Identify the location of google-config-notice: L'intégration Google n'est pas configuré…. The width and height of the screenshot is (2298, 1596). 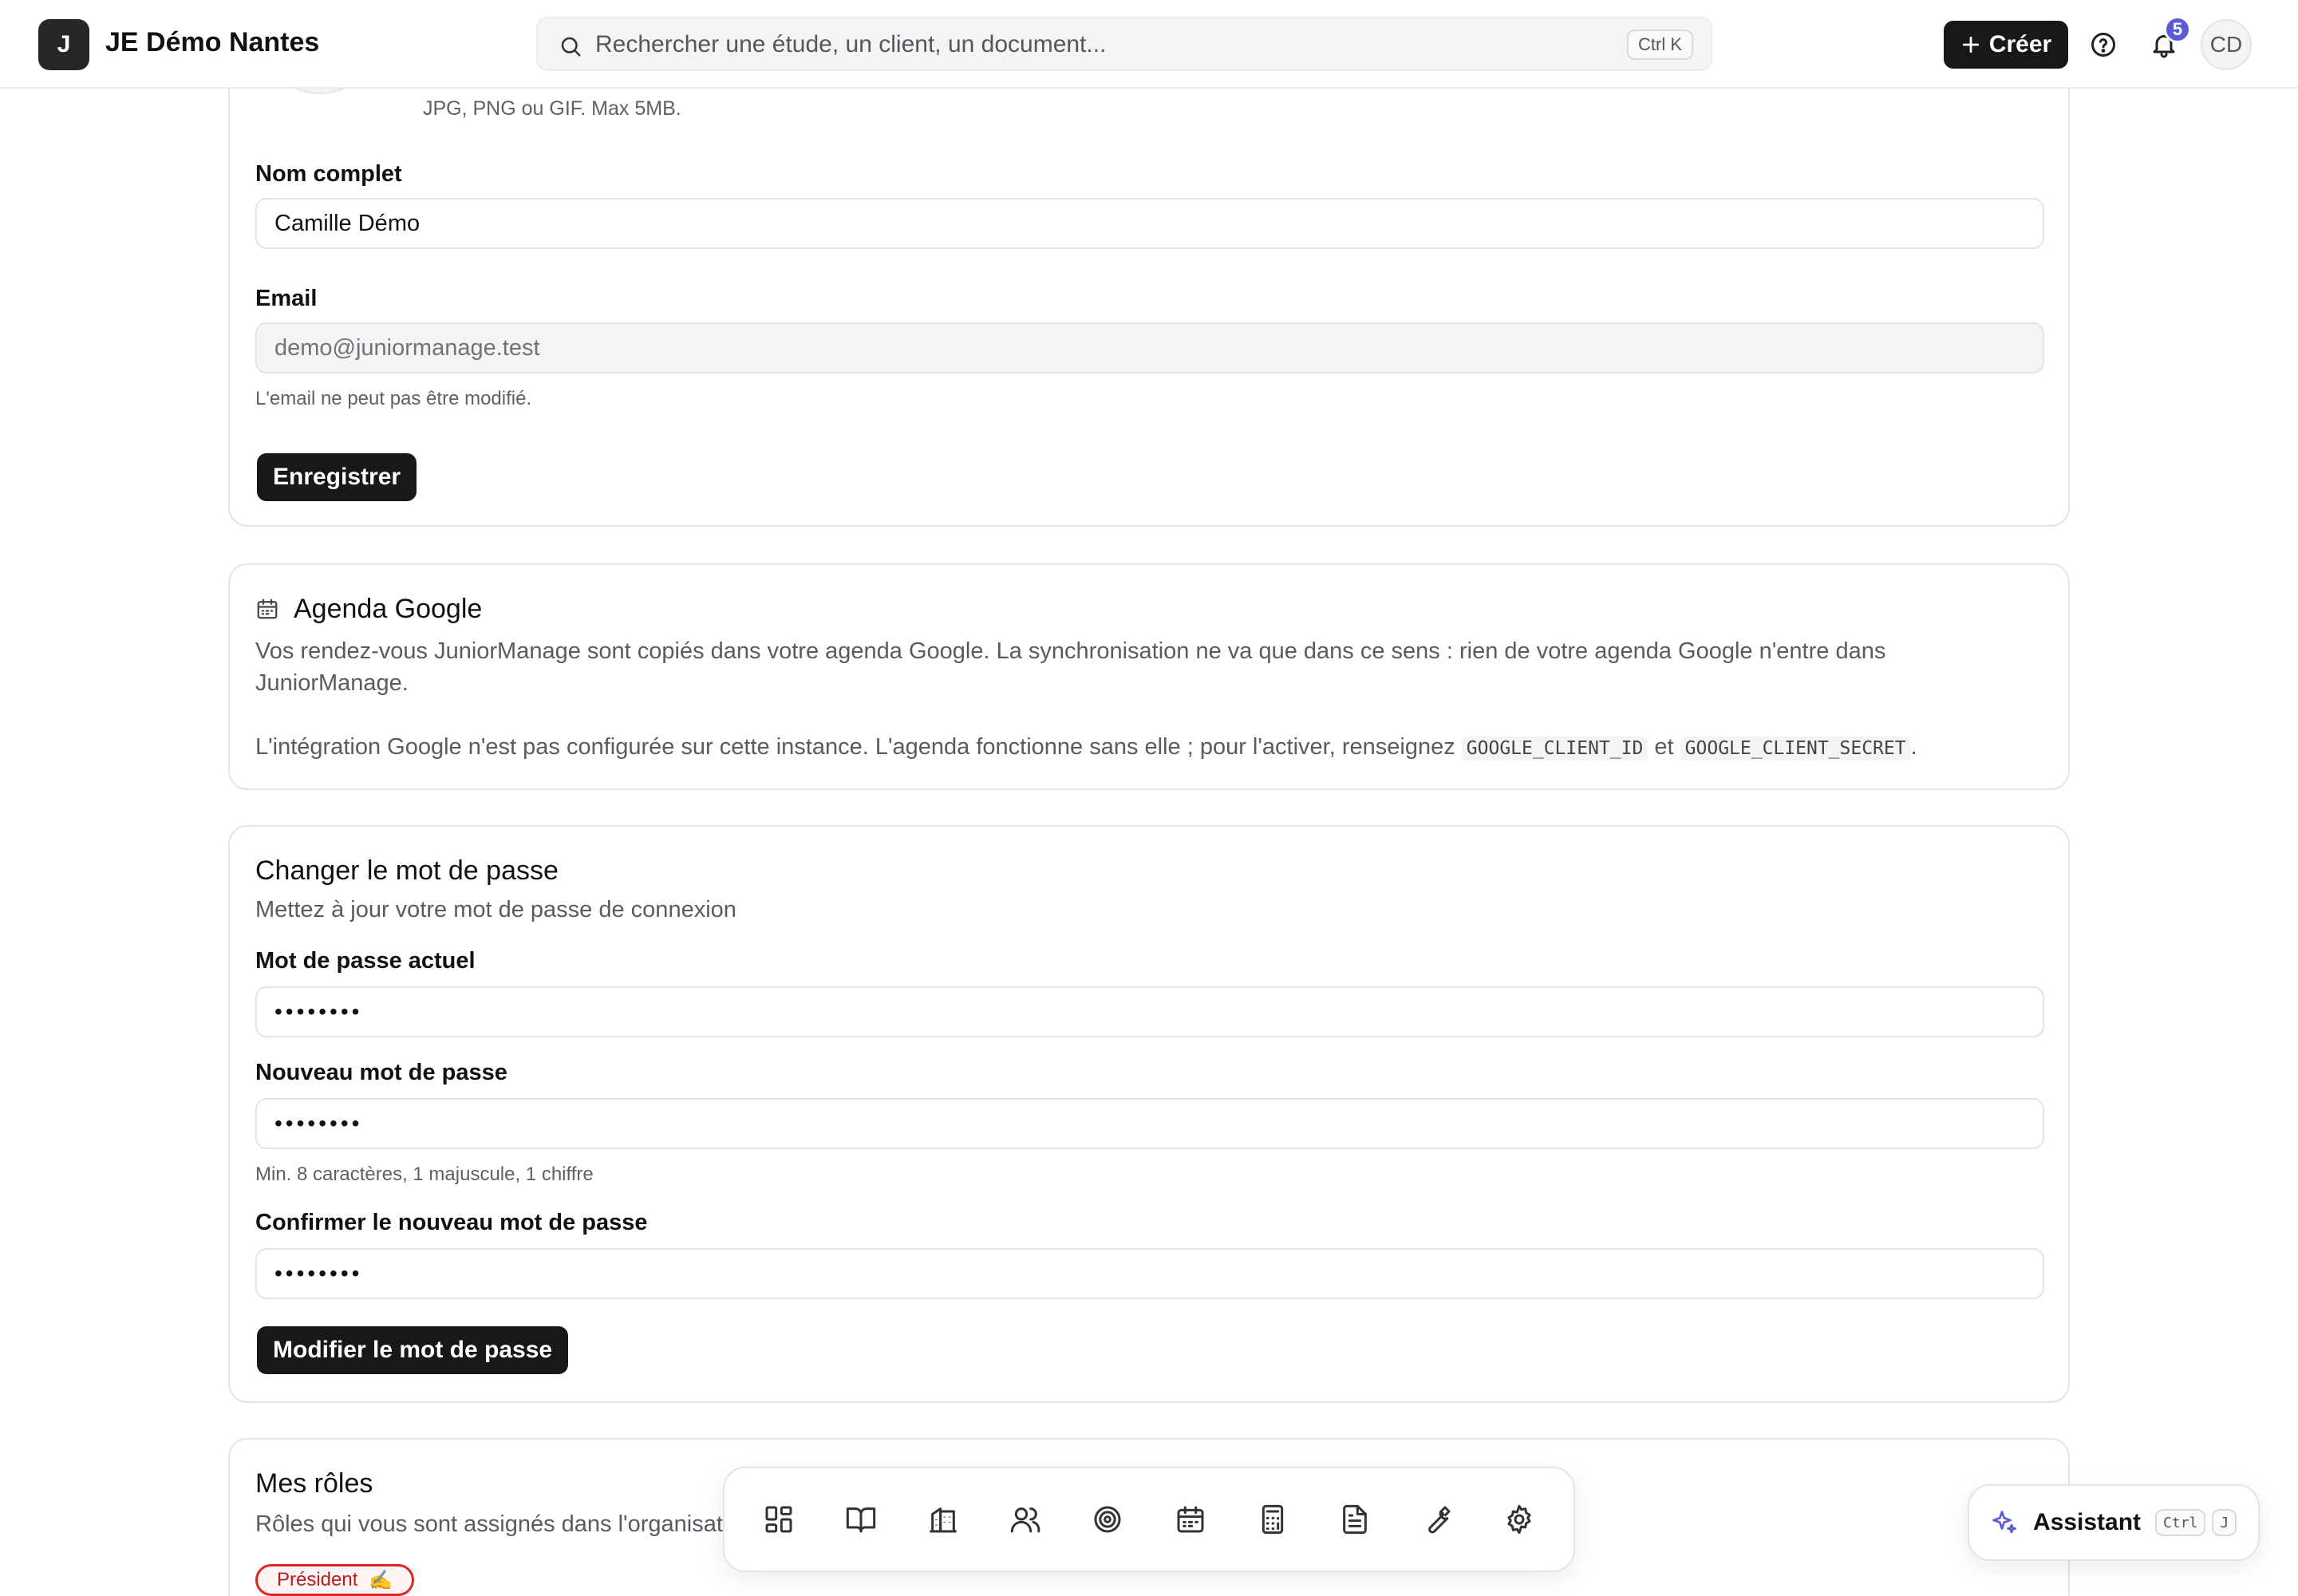
(1157, 747).